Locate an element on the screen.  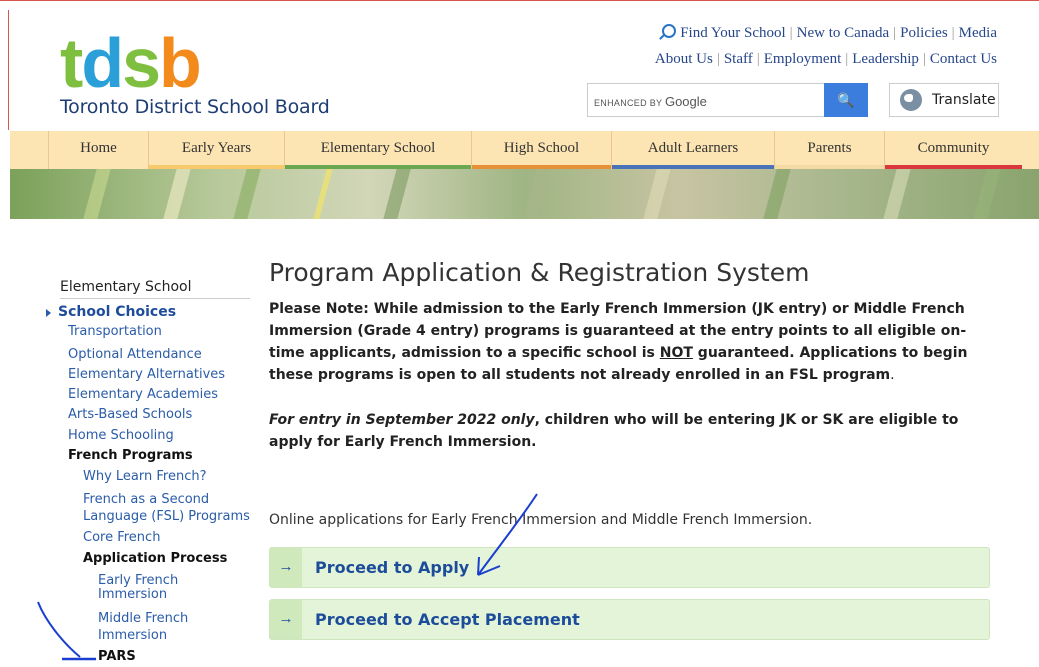
translate-label: Translate is located at coordinates (964, 100).